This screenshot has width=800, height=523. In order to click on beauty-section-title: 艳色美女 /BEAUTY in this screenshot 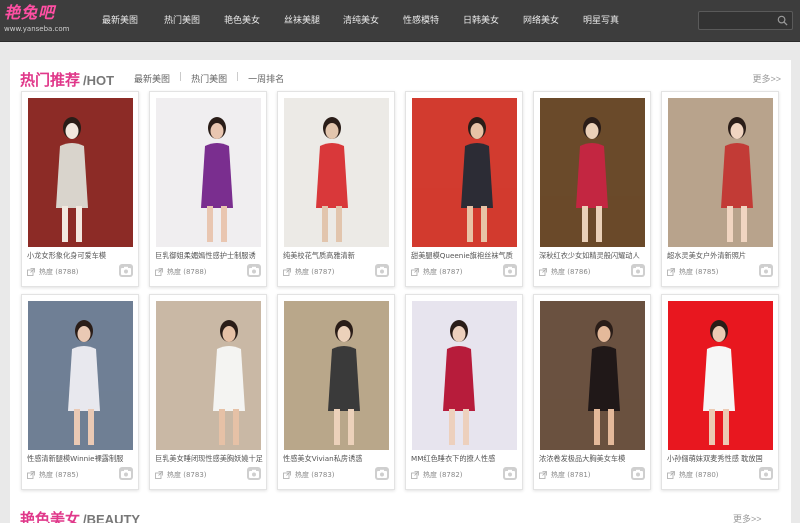, I will do `click(80, 515)`.